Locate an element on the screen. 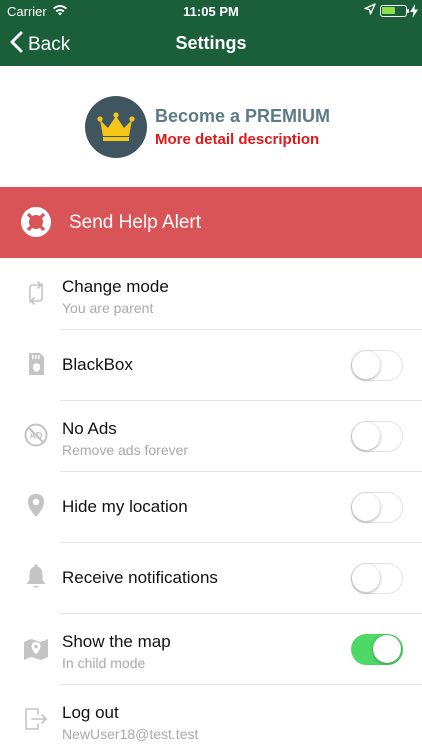  list-item-sublabel: Remove ads forever is located at coordinates (125, 450).